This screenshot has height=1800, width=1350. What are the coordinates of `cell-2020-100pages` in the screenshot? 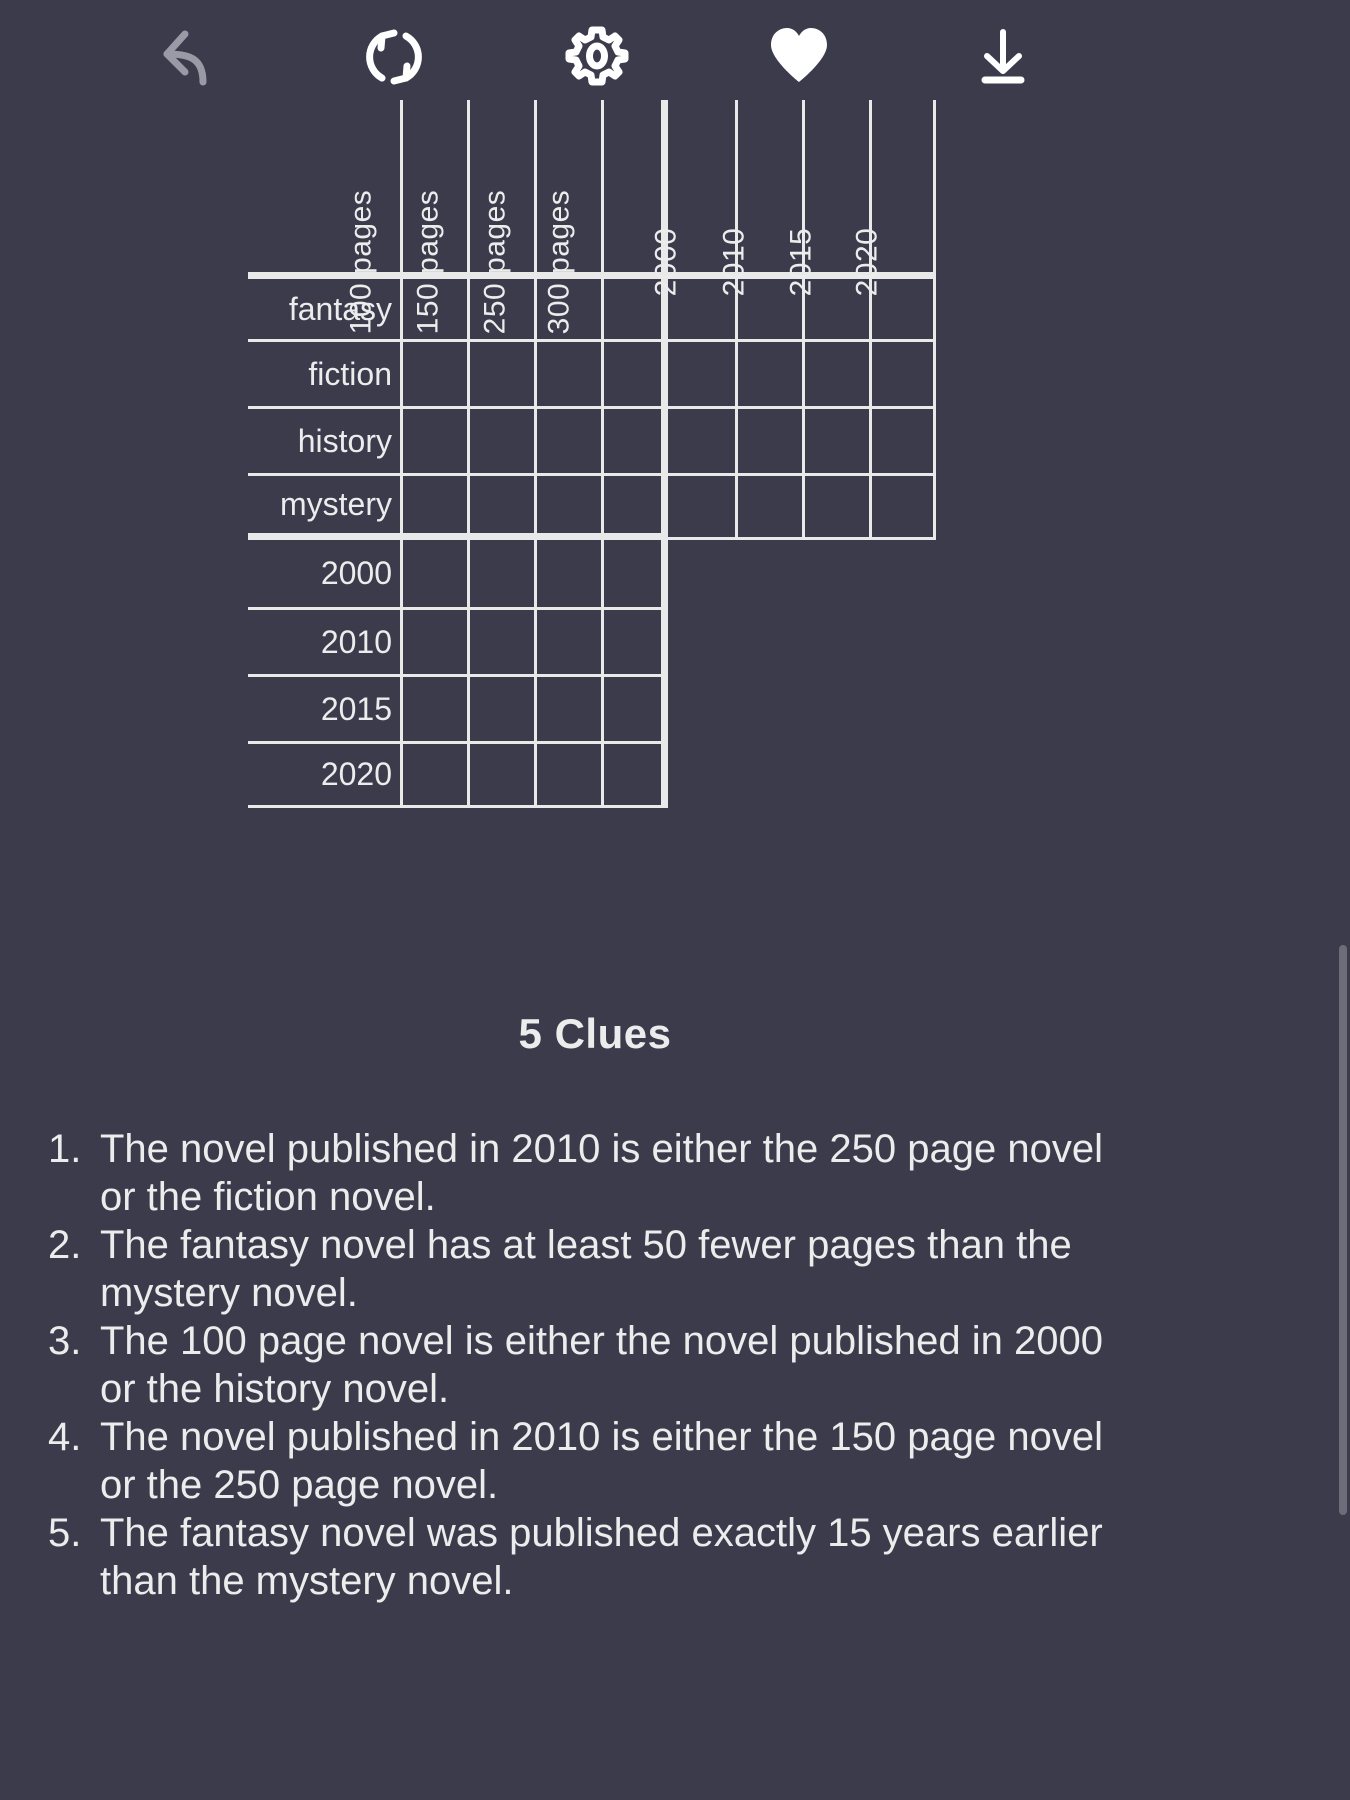 It's located at (433, 774).